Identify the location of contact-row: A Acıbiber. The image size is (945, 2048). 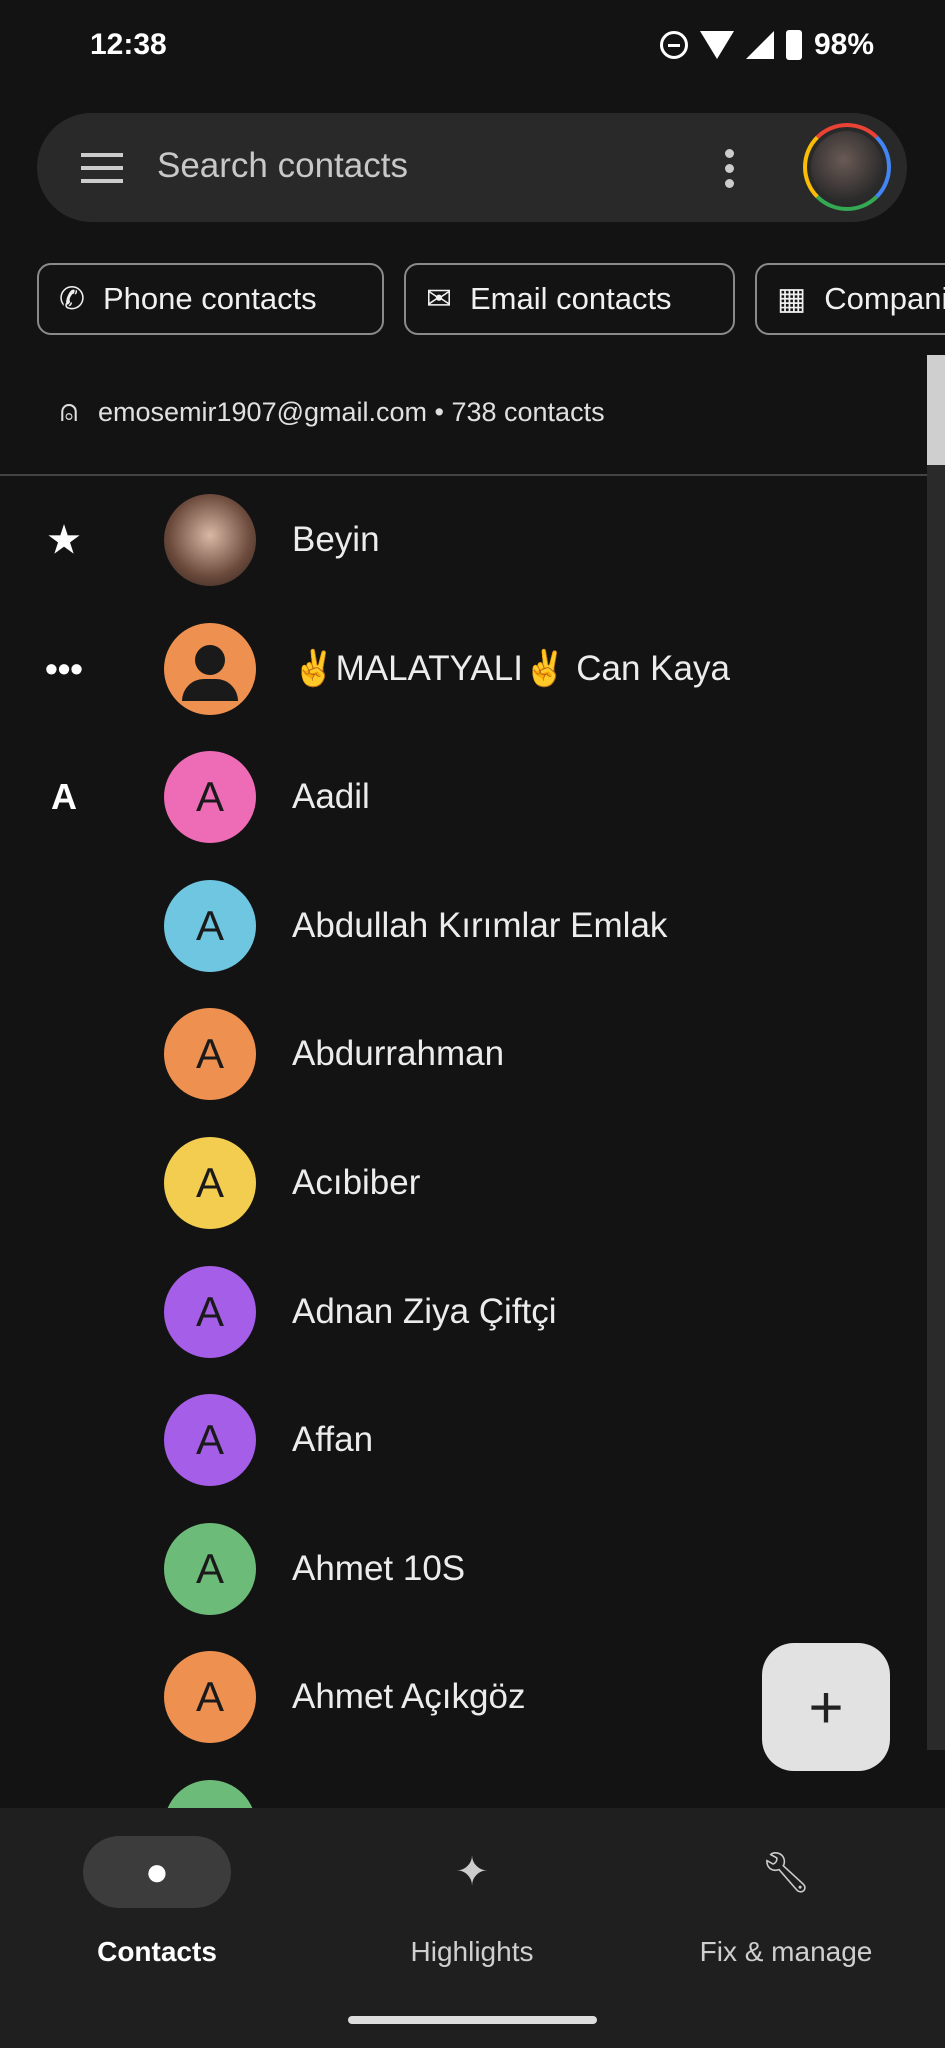
(465, 1183).